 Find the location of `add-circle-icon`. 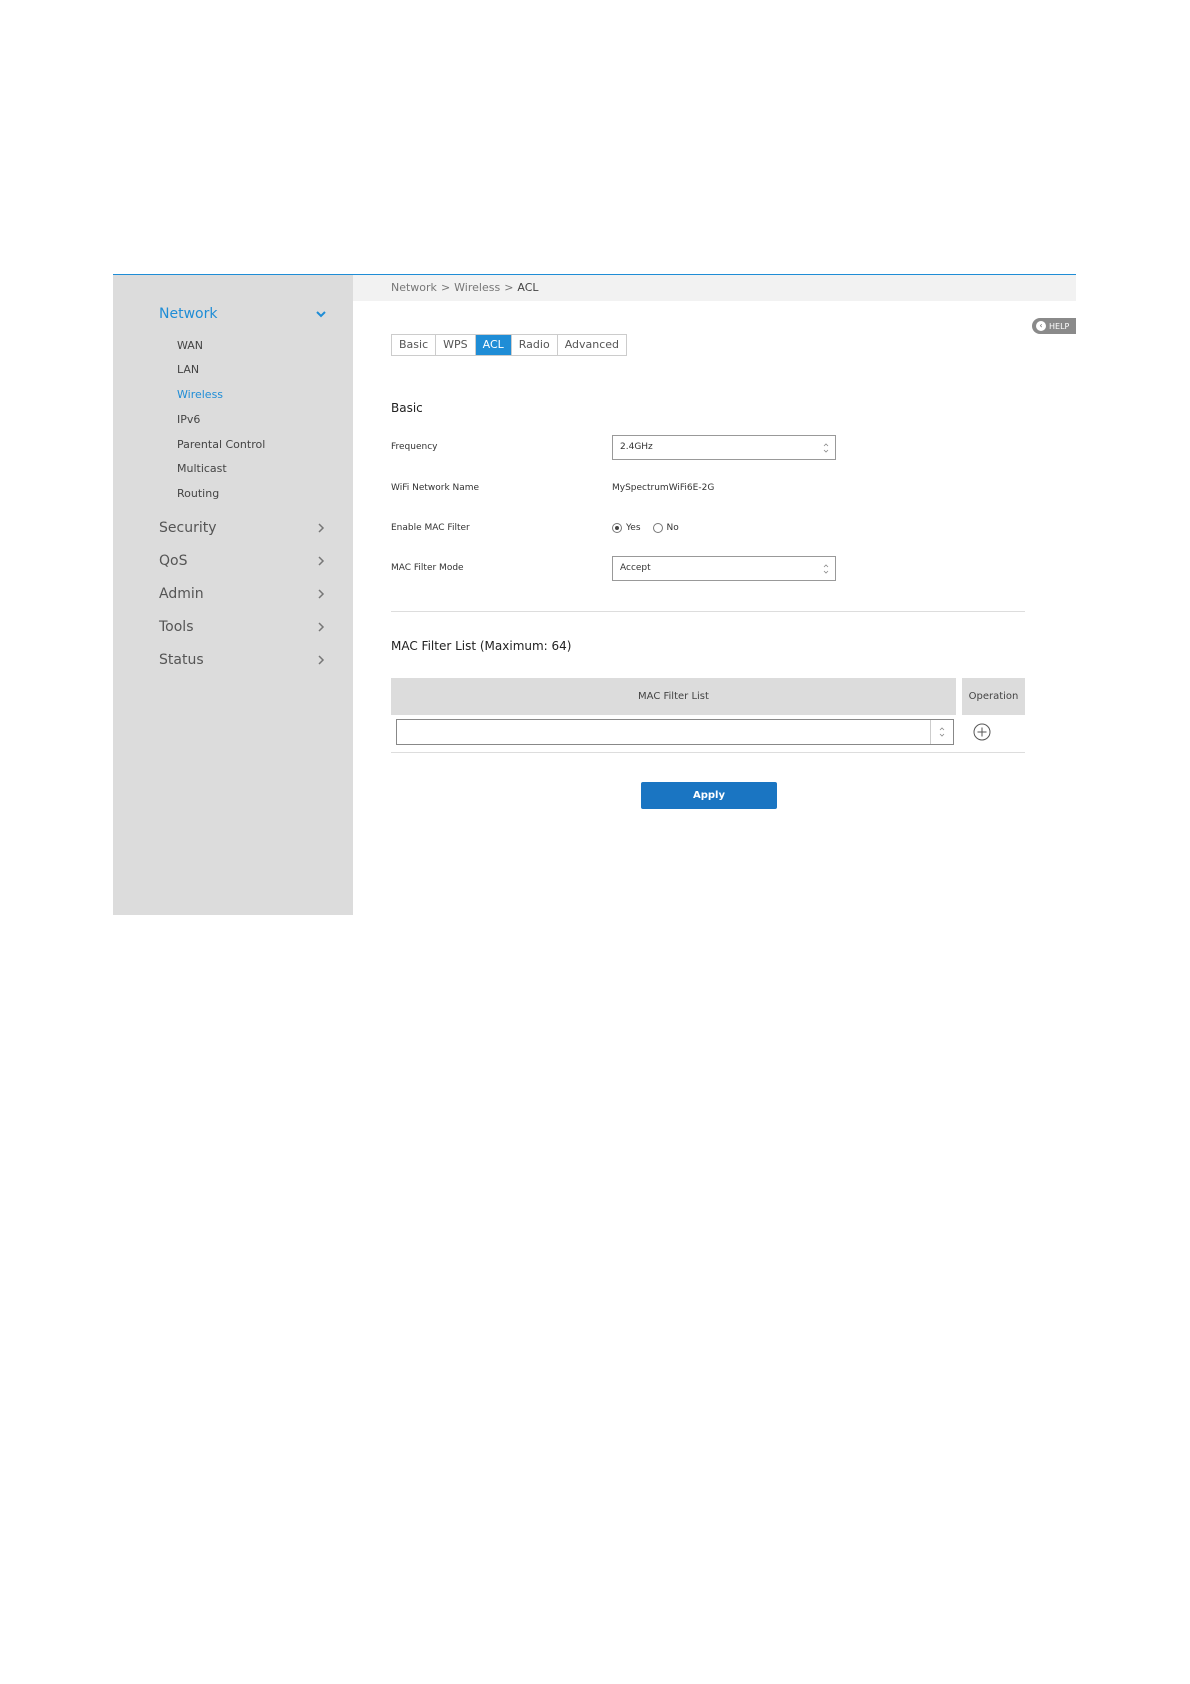

add-circle-icon is located at coordinates (982, 732).